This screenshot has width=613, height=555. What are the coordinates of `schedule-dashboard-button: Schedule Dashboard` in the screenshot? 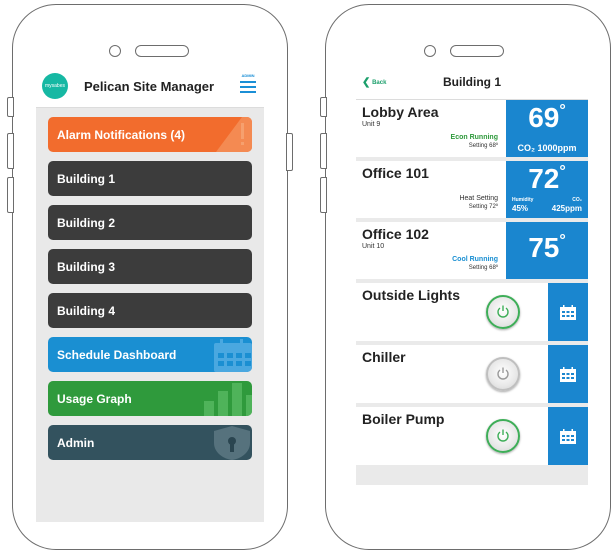 It's located at (150, 354).